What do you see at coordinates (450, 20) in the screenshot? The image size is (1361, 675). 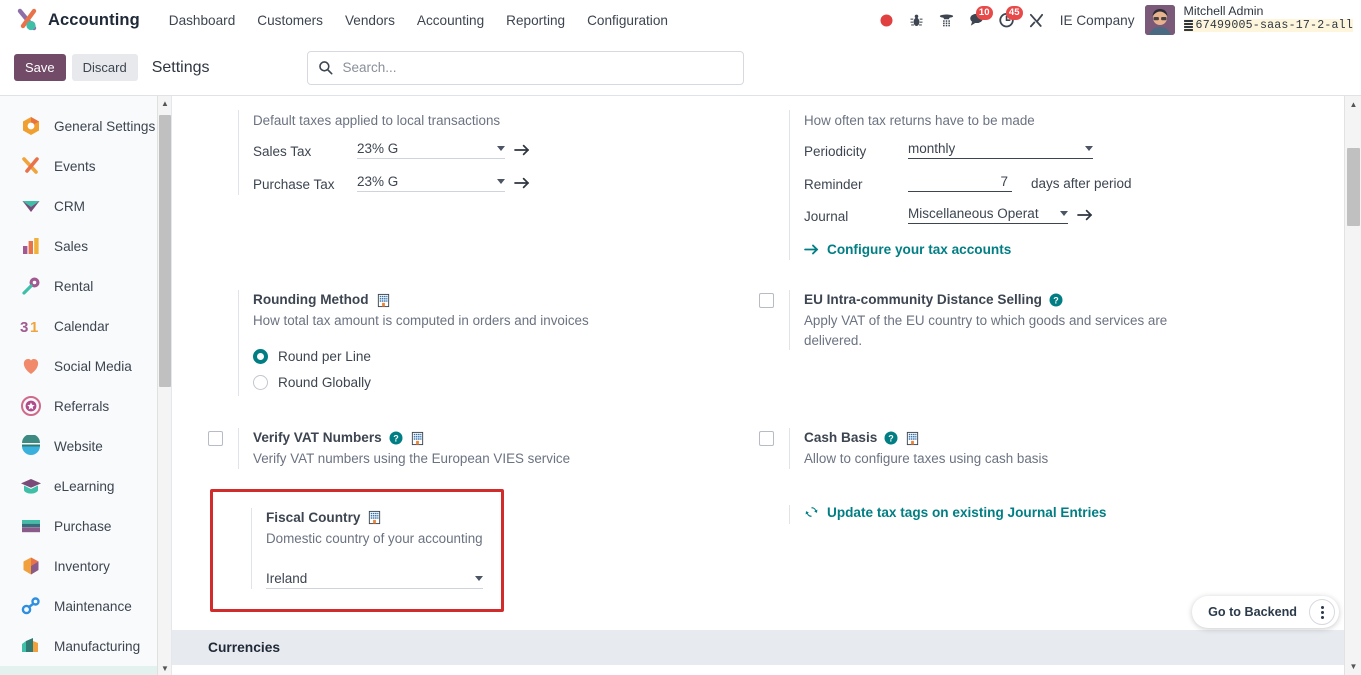 I see `menu-accounting: Accounting` at bounding box center [450, 20].